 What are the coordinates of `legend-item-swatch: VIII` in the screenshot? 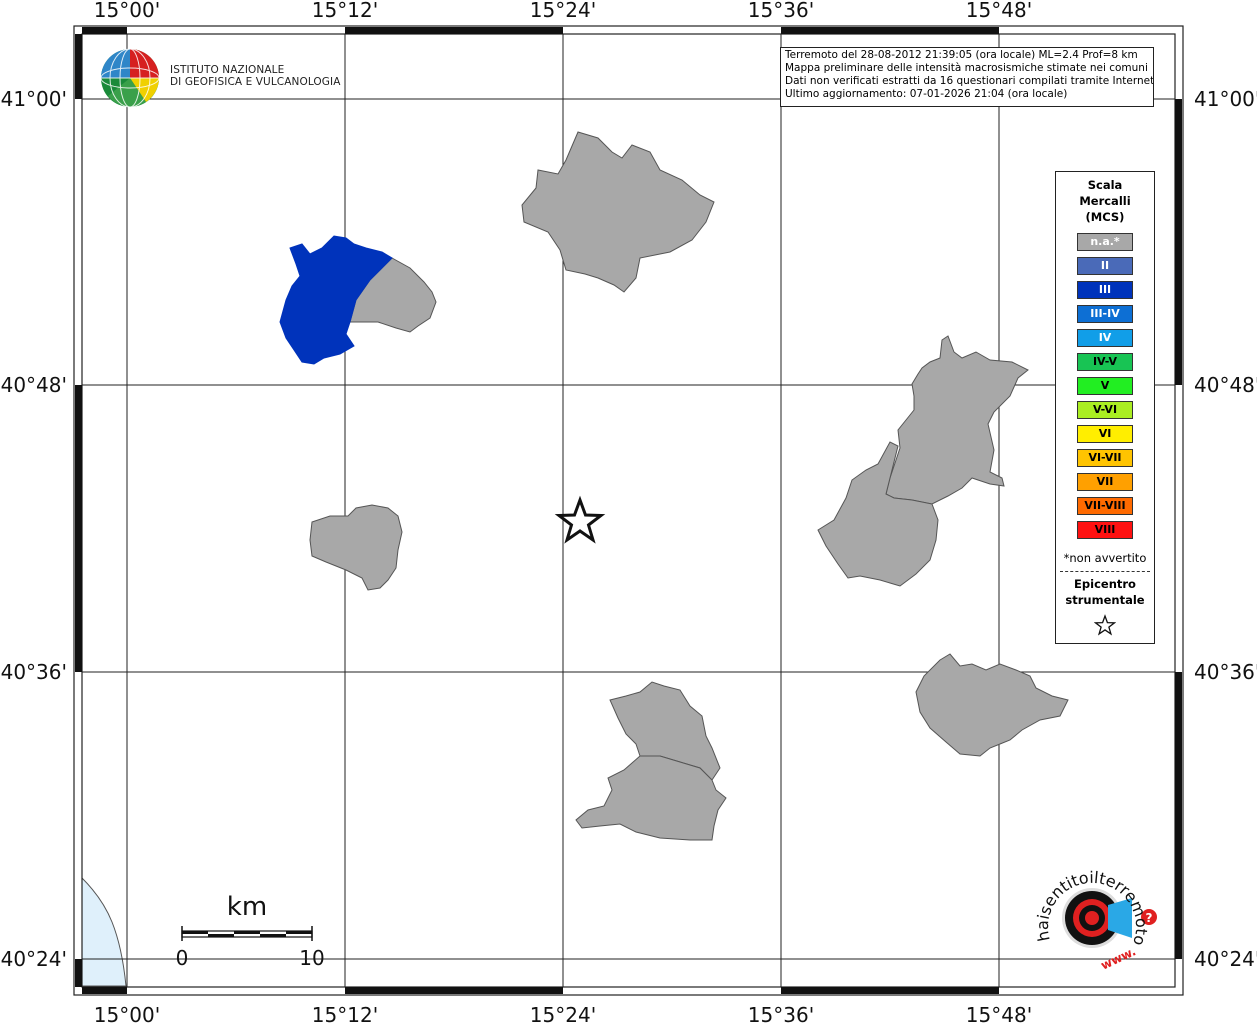 It's located at (1105, 530).